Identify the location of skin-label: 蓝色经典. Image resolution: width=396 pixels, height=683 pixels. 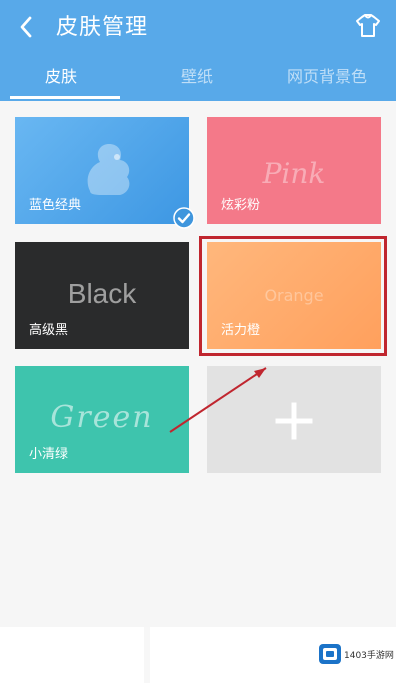
(55, 205).